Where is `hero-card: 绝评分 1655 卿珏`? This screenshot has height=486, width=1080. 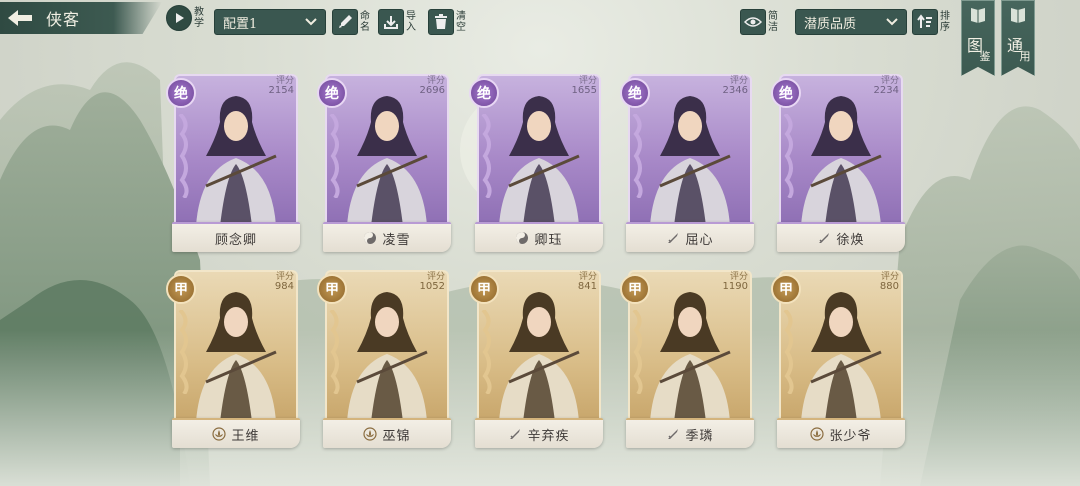 hero-card: 绝评分 1655 卿珏 is located at coordinates (537, 163).